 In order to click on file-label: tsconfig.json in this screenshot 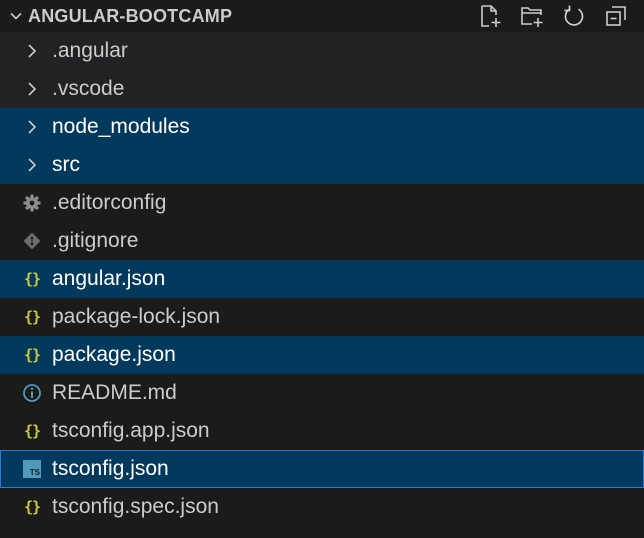, I will do `click(110, 468)`.